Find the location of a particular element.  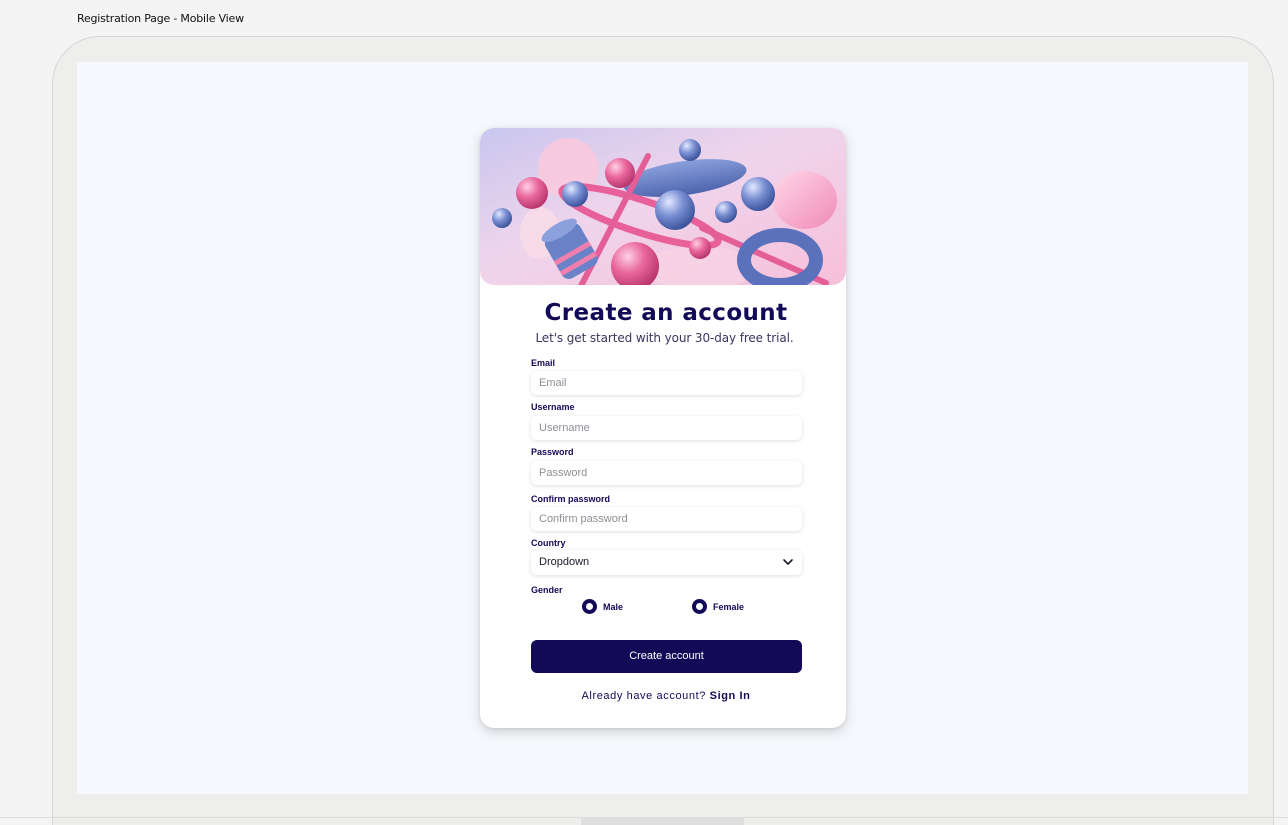

radio-label-male: Male is located at coordinates (613, 606).